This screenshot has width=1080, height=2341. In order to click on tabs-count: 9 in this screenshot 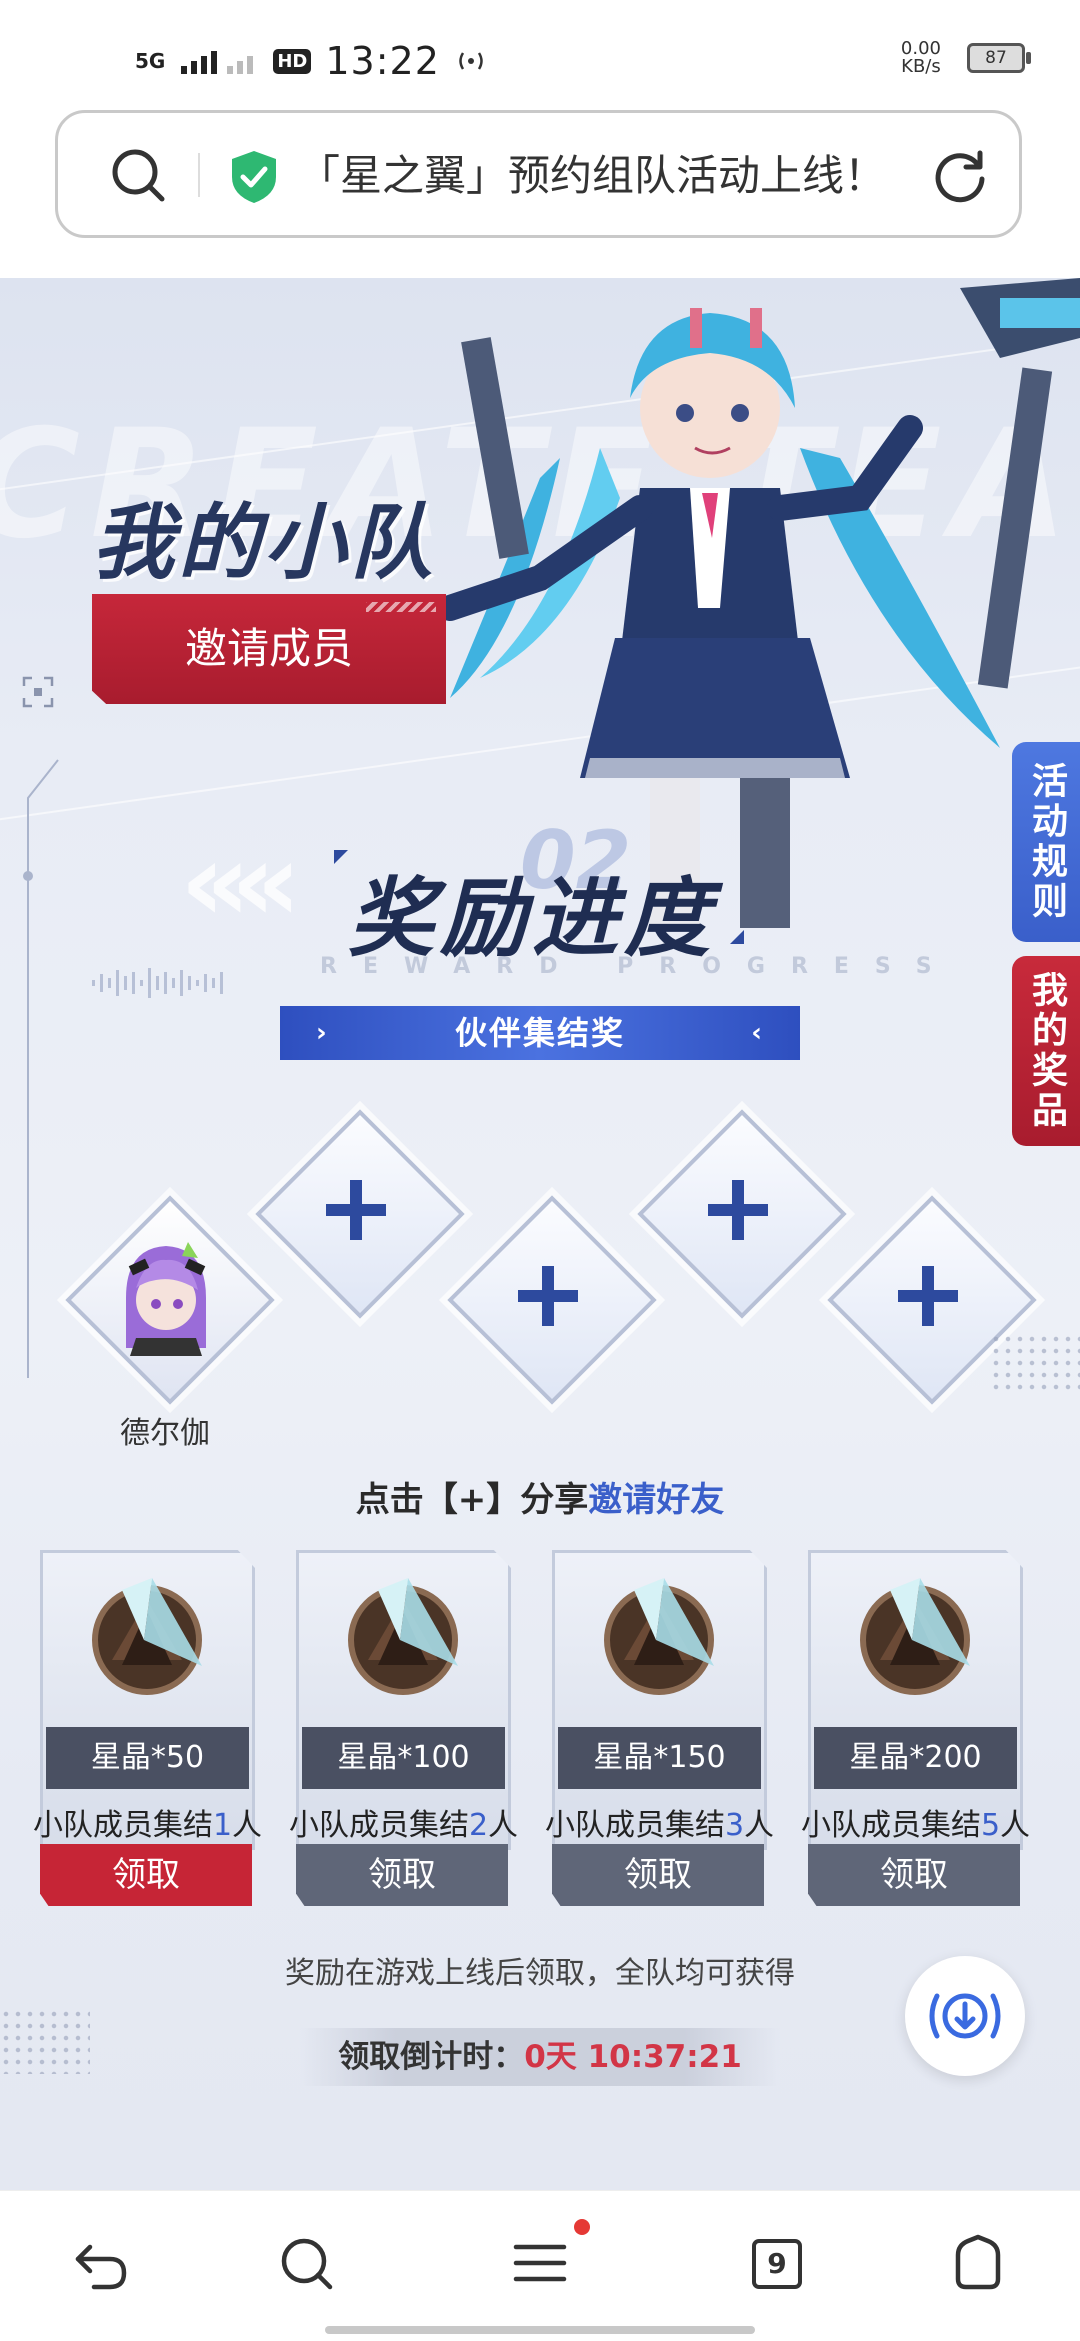, I will do `click(777, 2264)`.